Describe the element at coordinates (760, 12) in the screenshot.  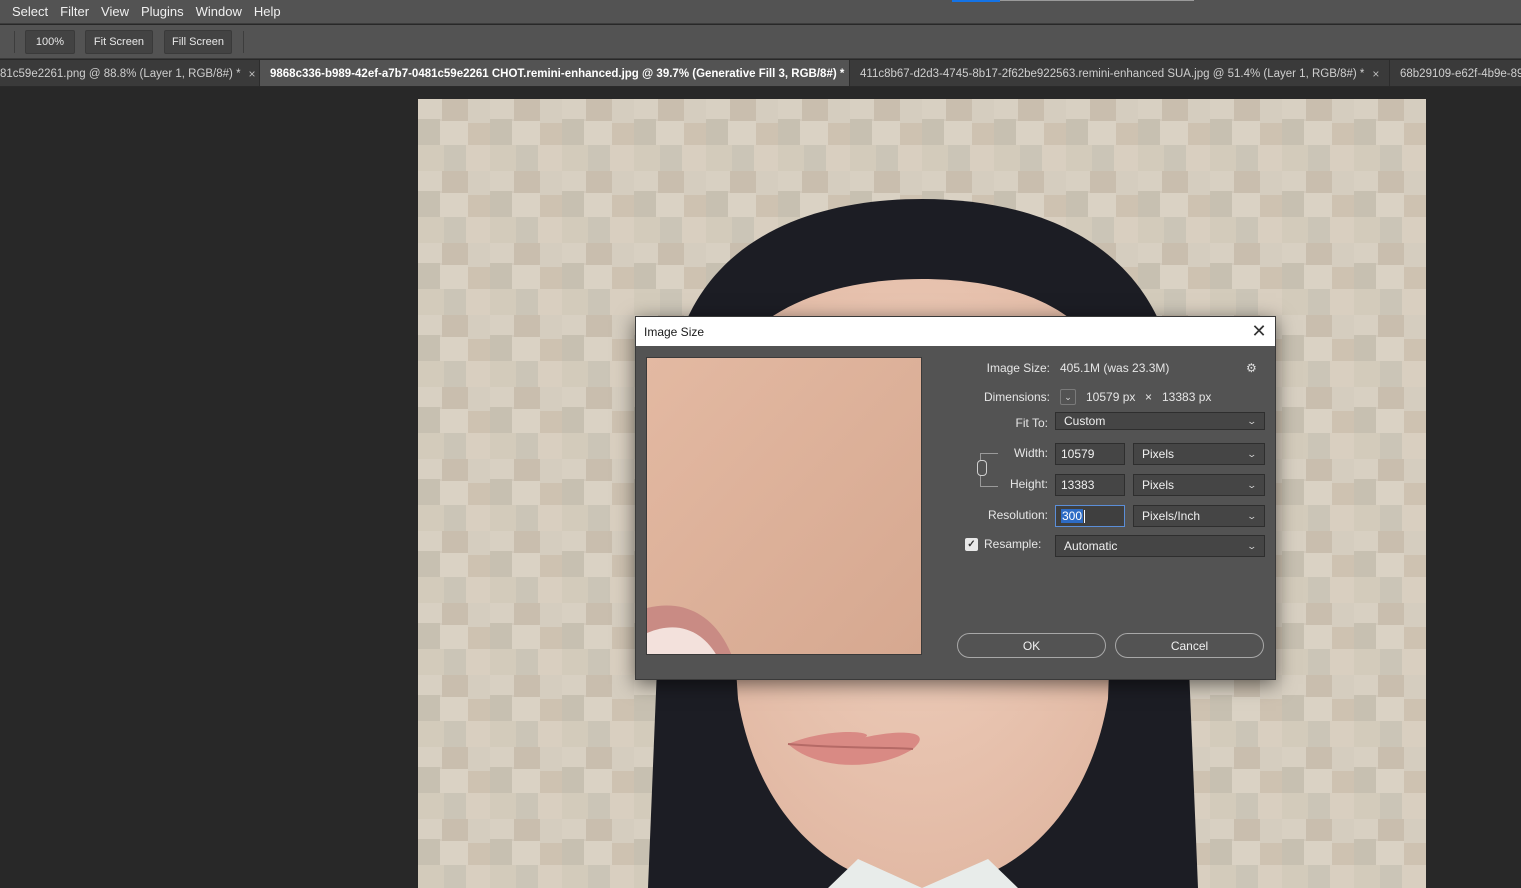
I see `menu-bar: Select Filter View Plugins Window Help` at that location.